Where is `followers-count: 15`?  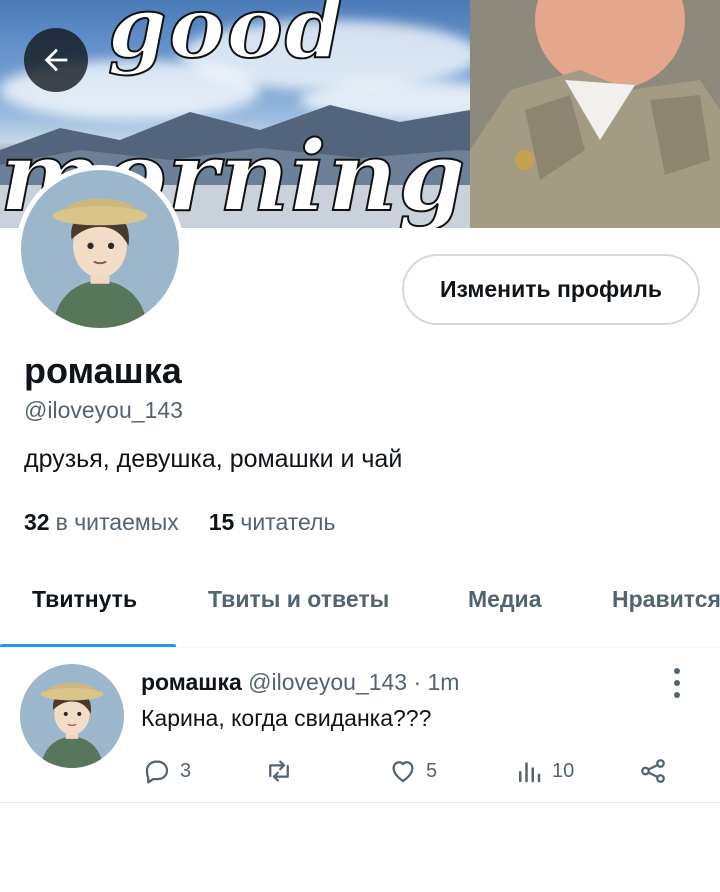
followers-count: 15 is located at coordinates (222, 522).